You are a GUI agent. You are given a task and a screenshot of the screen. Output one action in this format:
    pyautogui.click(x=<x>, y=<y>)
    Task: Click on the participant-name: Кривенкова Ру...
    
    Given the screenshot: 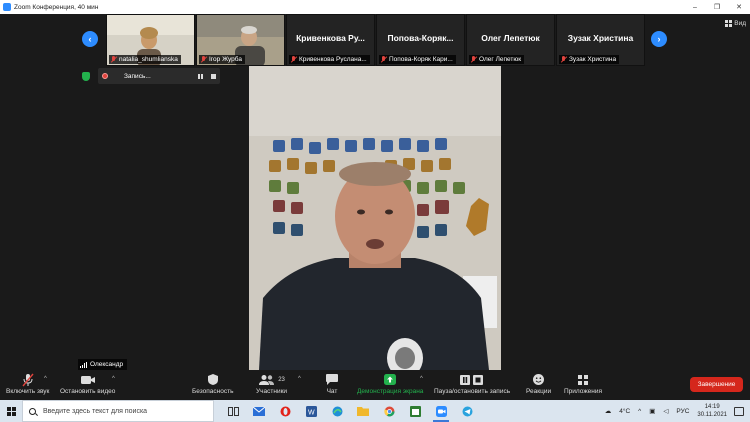 What is the action you would take?
    pyautogui.click(x=330, y=38)
    